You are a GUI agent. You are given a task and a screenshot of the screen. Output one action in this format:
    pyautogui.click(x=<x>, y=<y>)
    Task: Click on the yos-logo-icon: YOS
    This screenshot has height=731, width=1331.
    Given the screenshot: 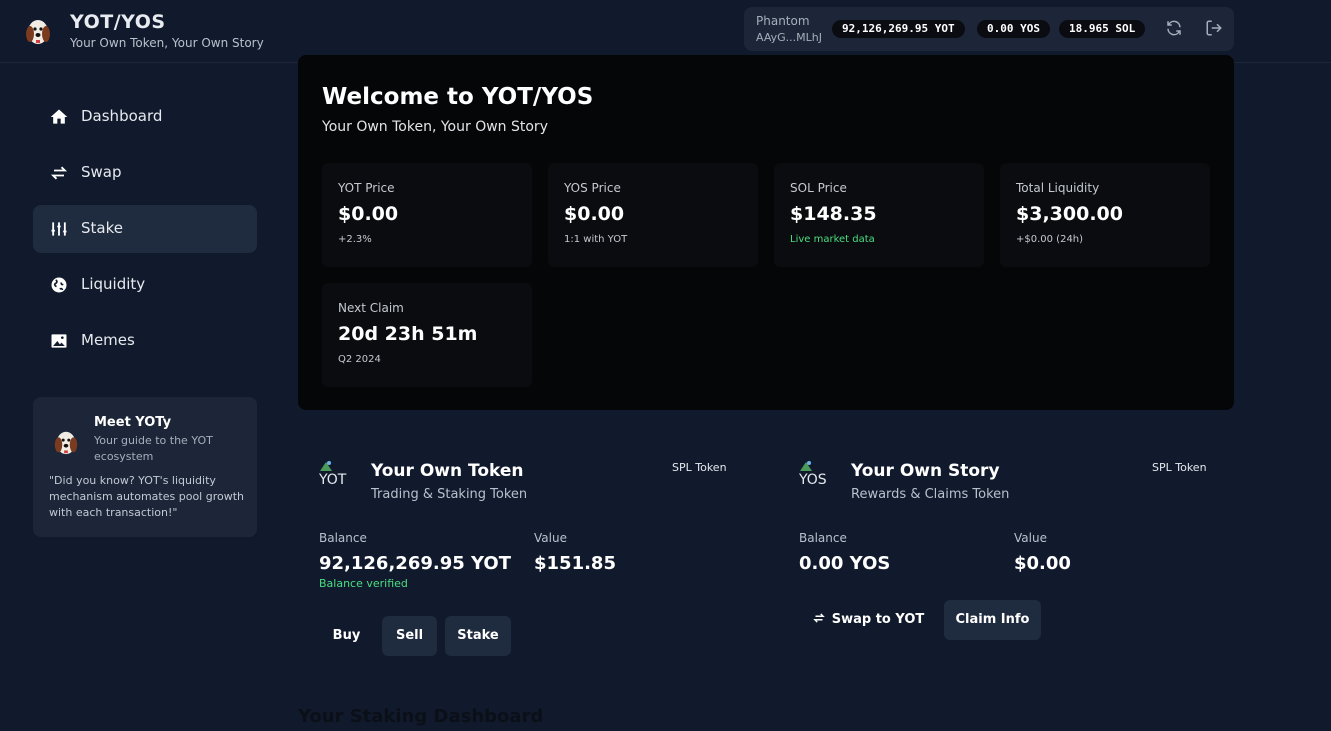 What is the action you would take?
    pyautogui.click(x=813, y=477)
    